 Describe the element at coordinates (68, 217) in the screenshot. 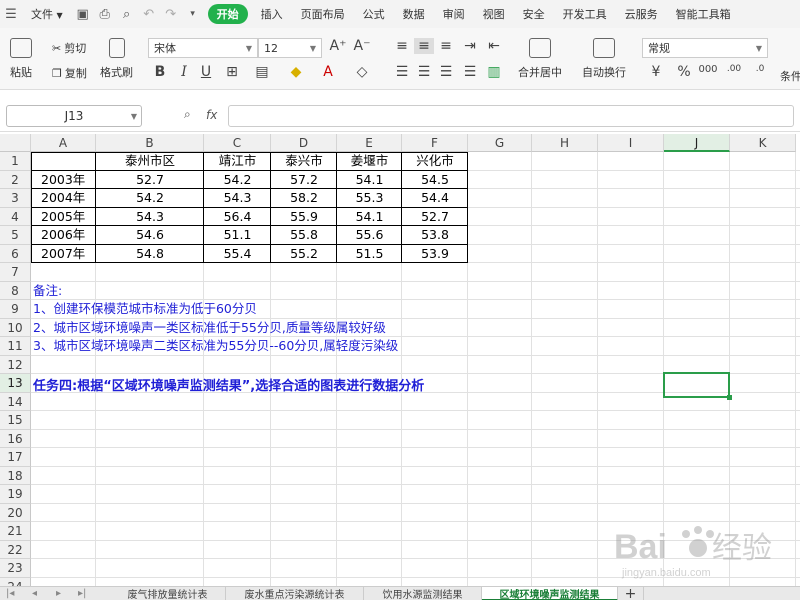

I see `table-cell: 2005年` at that location.